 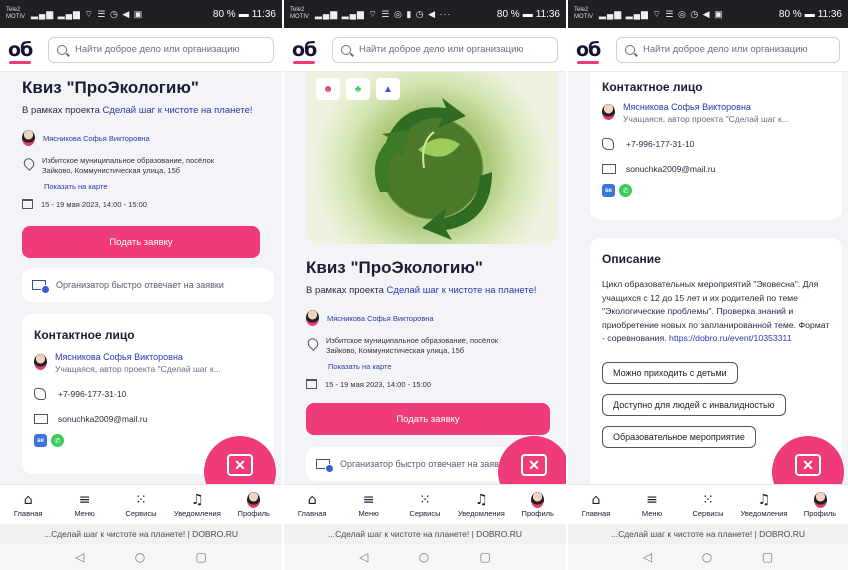 What do you see at coordinates (358, 89) in the screenshot?
I see `category-icons: ☻ ♣ ▲` at bounding box center [358, 89].